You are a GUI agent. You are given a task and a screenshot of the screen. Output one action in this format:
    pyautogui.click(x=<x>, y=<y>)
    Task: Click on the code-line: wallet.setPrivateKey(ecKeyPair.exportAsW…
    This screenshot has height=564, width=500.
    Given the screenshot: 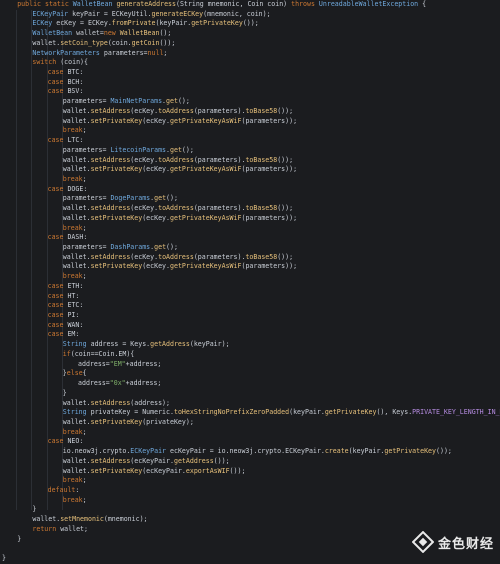 What is the action you would take?
    pyautogui.click(x=154, y=472)
    